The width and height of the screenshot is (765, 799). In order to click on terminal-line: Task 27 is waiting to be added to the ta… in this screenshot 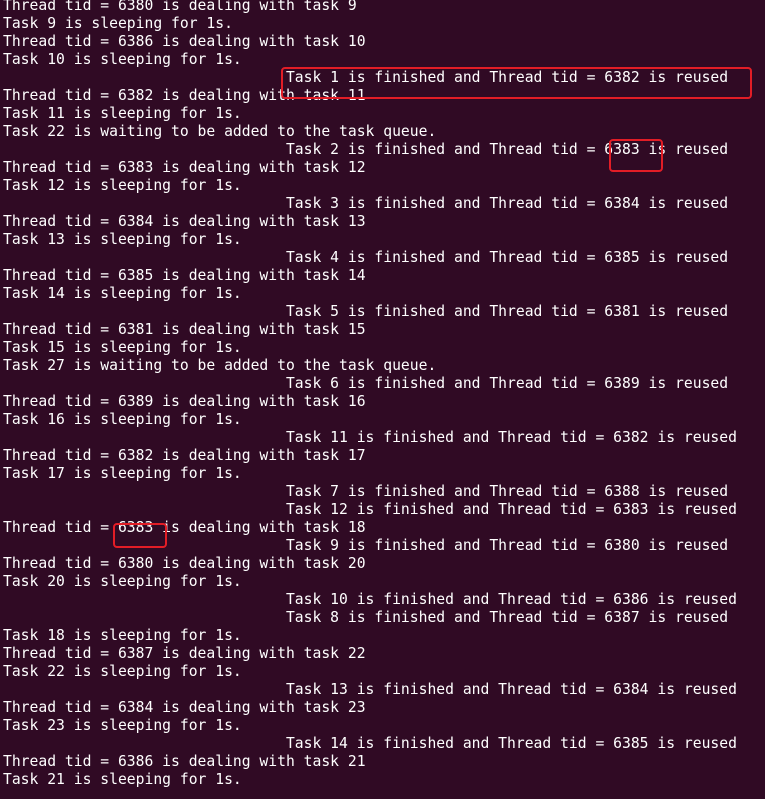, I will do `click(220, 365)`.